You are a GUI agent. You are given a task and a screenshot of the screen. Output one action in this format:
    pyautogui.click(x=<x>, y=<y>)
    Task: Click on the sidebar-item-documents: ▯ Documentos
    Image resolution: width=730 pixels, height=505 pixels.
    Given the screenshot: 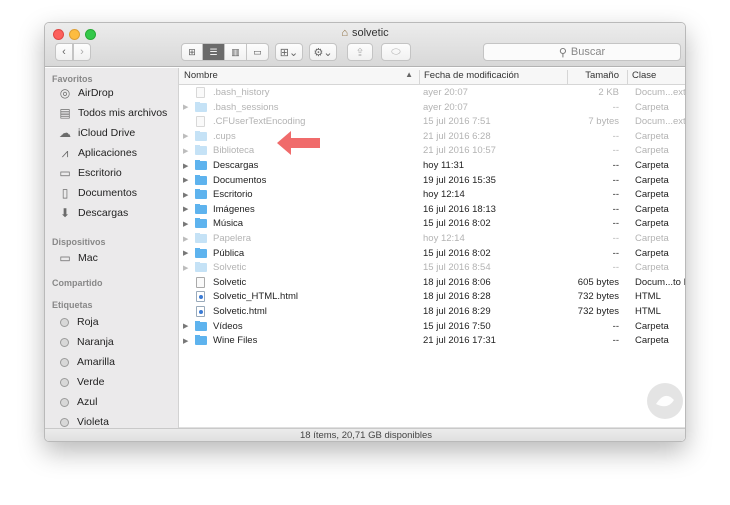 What is the action you would take?
    pyautogui.click(x=97, y=193)
    